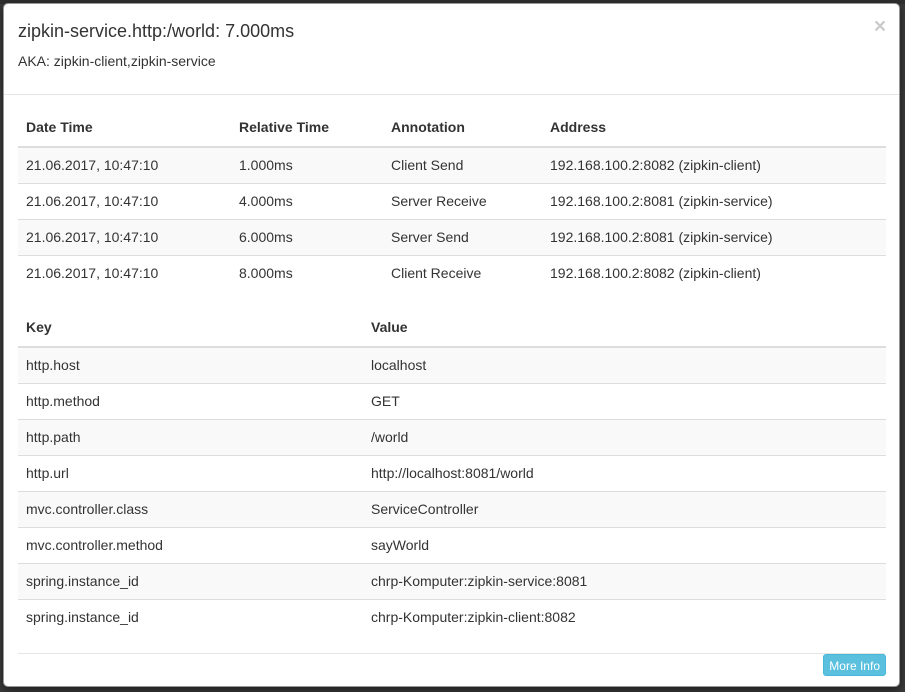 This screenshot has width=905, height=692. What do you see at coordinates (156, 31) in the screenshot?
I see `modal-title: zipkin-service.http:/world: 7.000ms` at bounding box center [156, 31].